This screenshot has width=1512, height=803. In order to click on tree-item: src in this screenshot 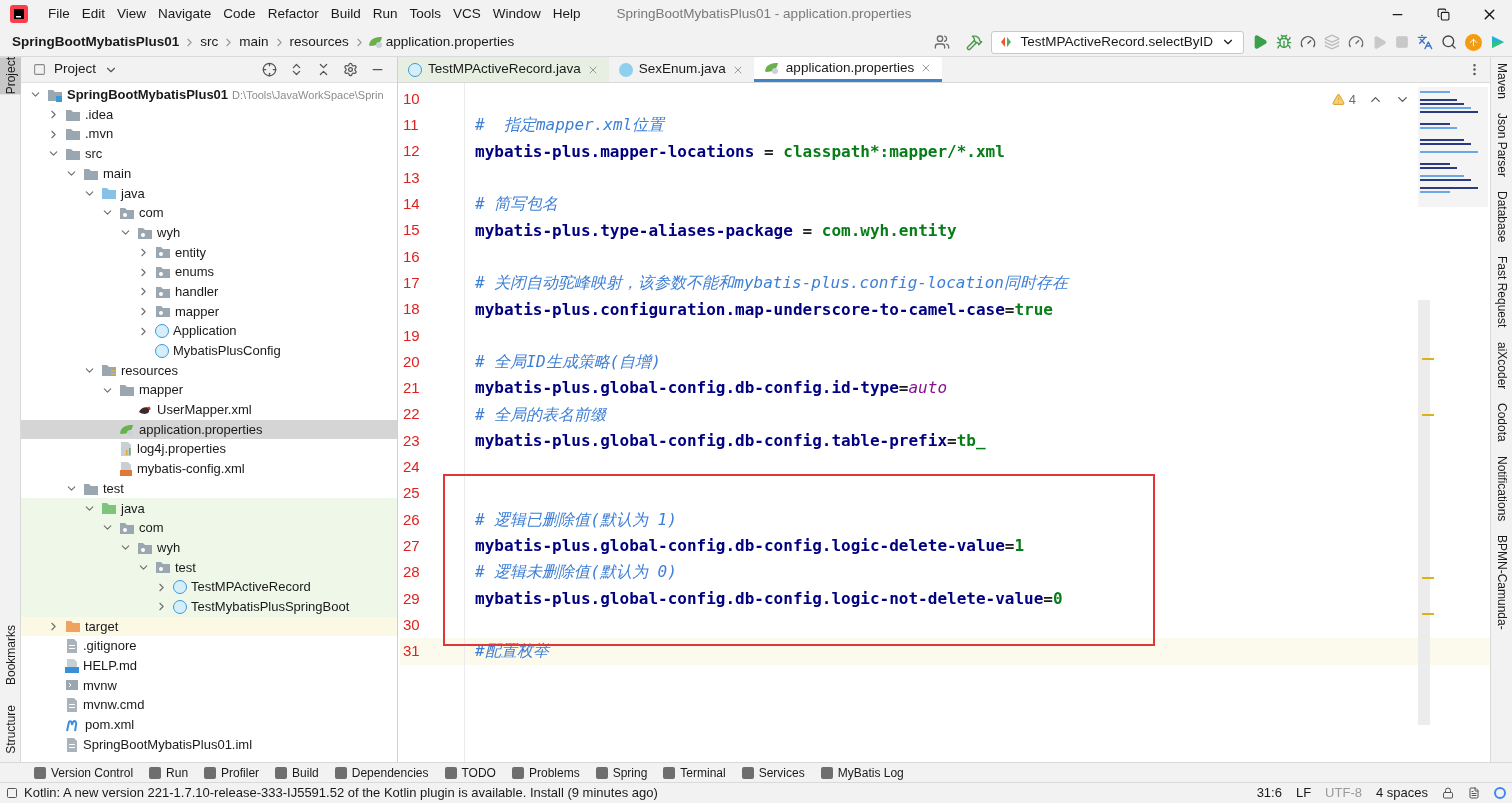, I will do `click(209, 154)`.